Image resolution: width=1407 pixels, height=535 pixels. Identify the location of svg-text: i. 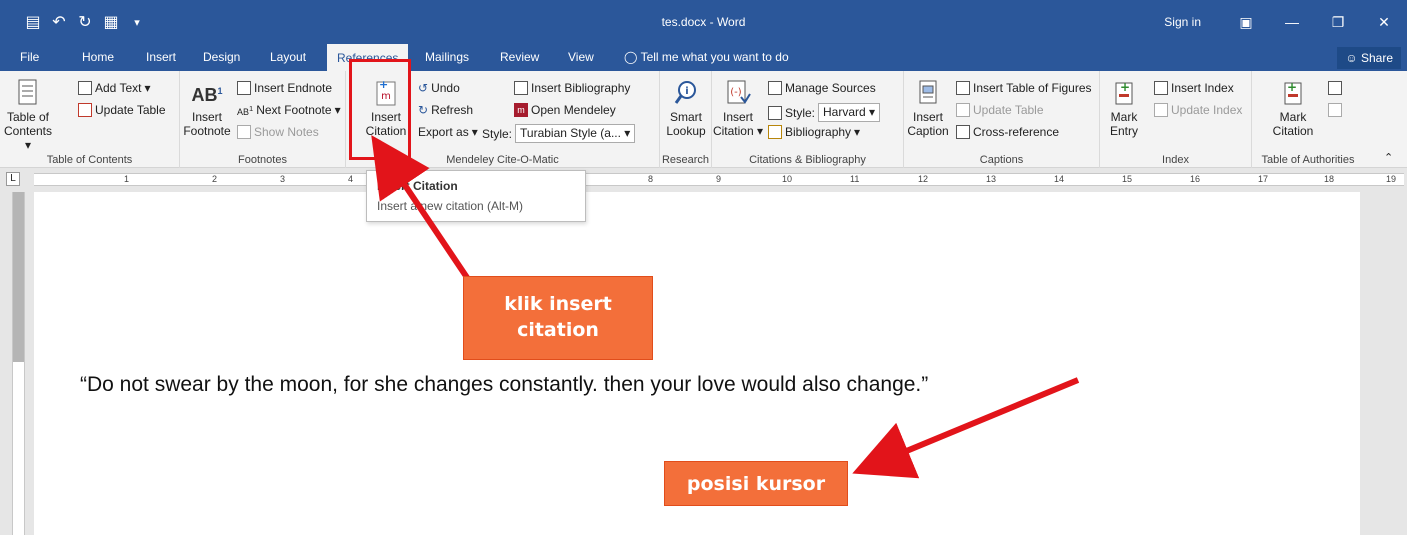
(686, 91).